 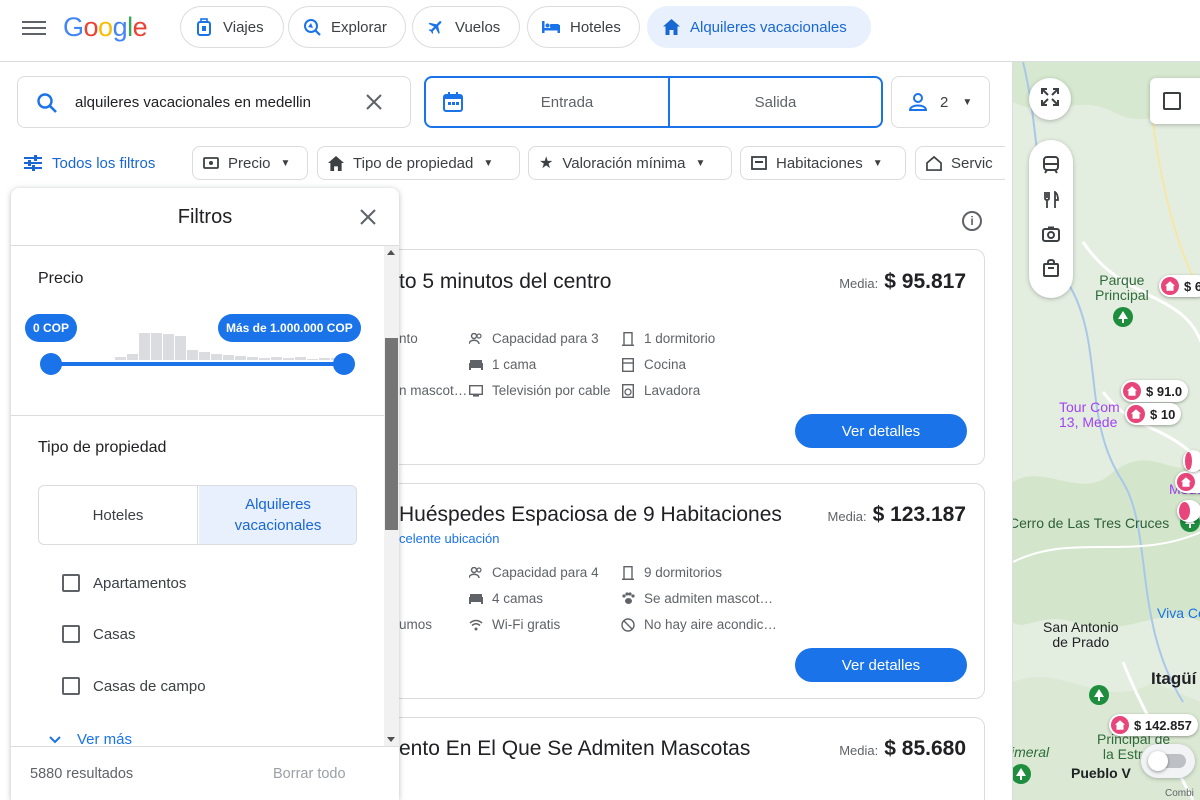 I want to click on listing-title: ento En El Que Se Admiten Mascotas, so click(x=574, y=749).